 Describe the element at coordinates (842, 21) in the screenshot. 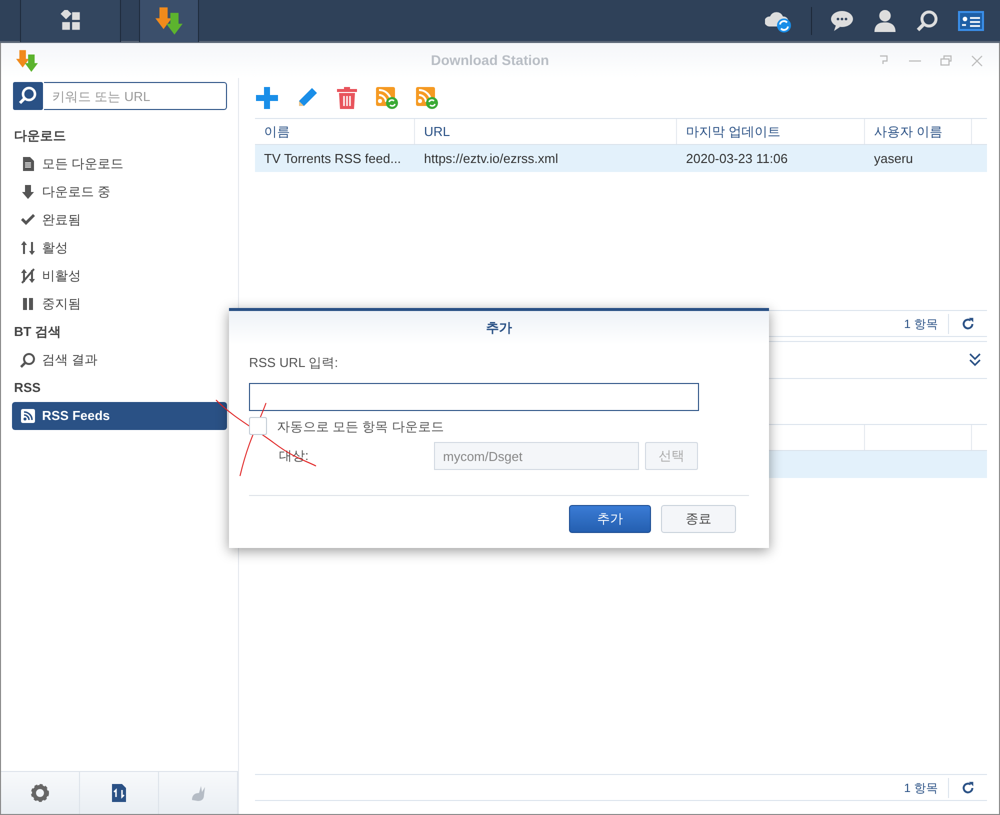

I see `chat-icon` at that location.